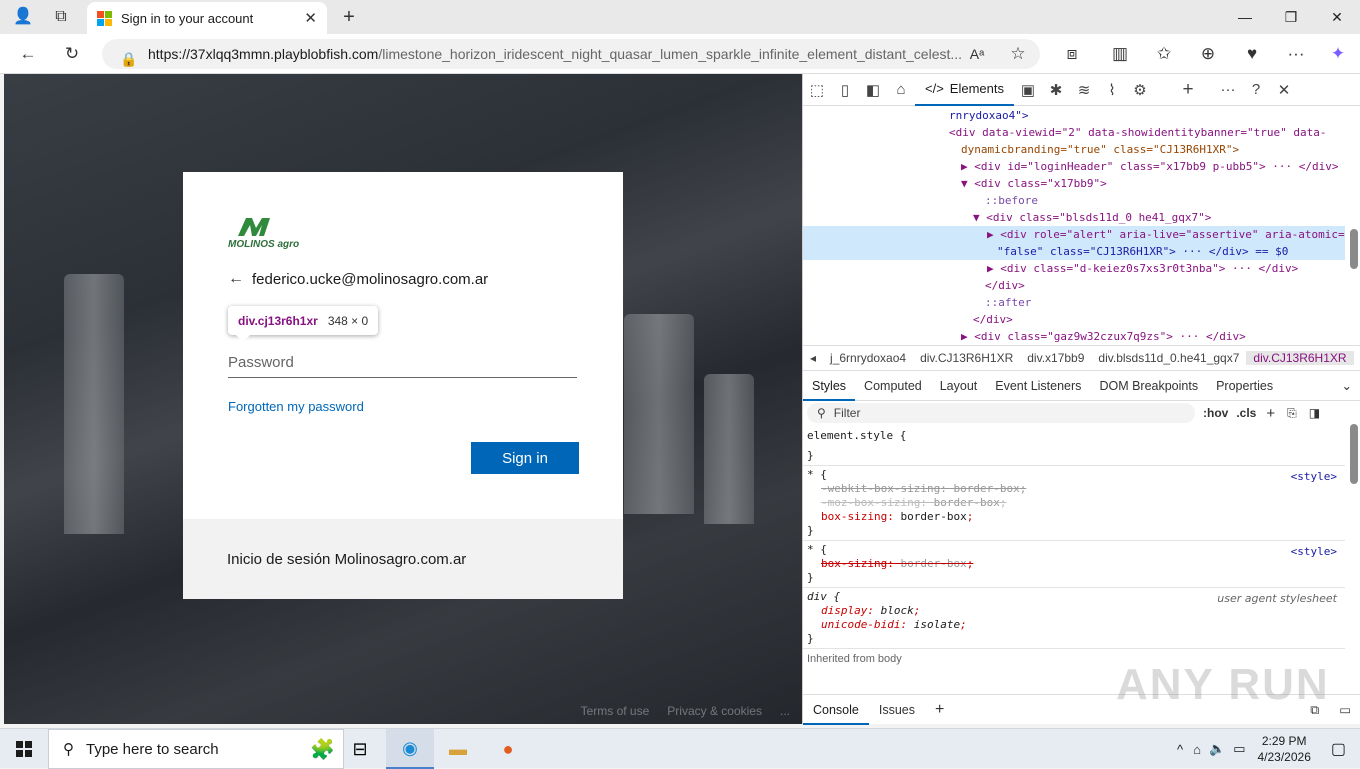 Image resolution: width=1360 pixels, height=769 pixels. I want to click on breadcrumb-item: div.blsds11d_0.he41_gqx7, so click(1168, 358).